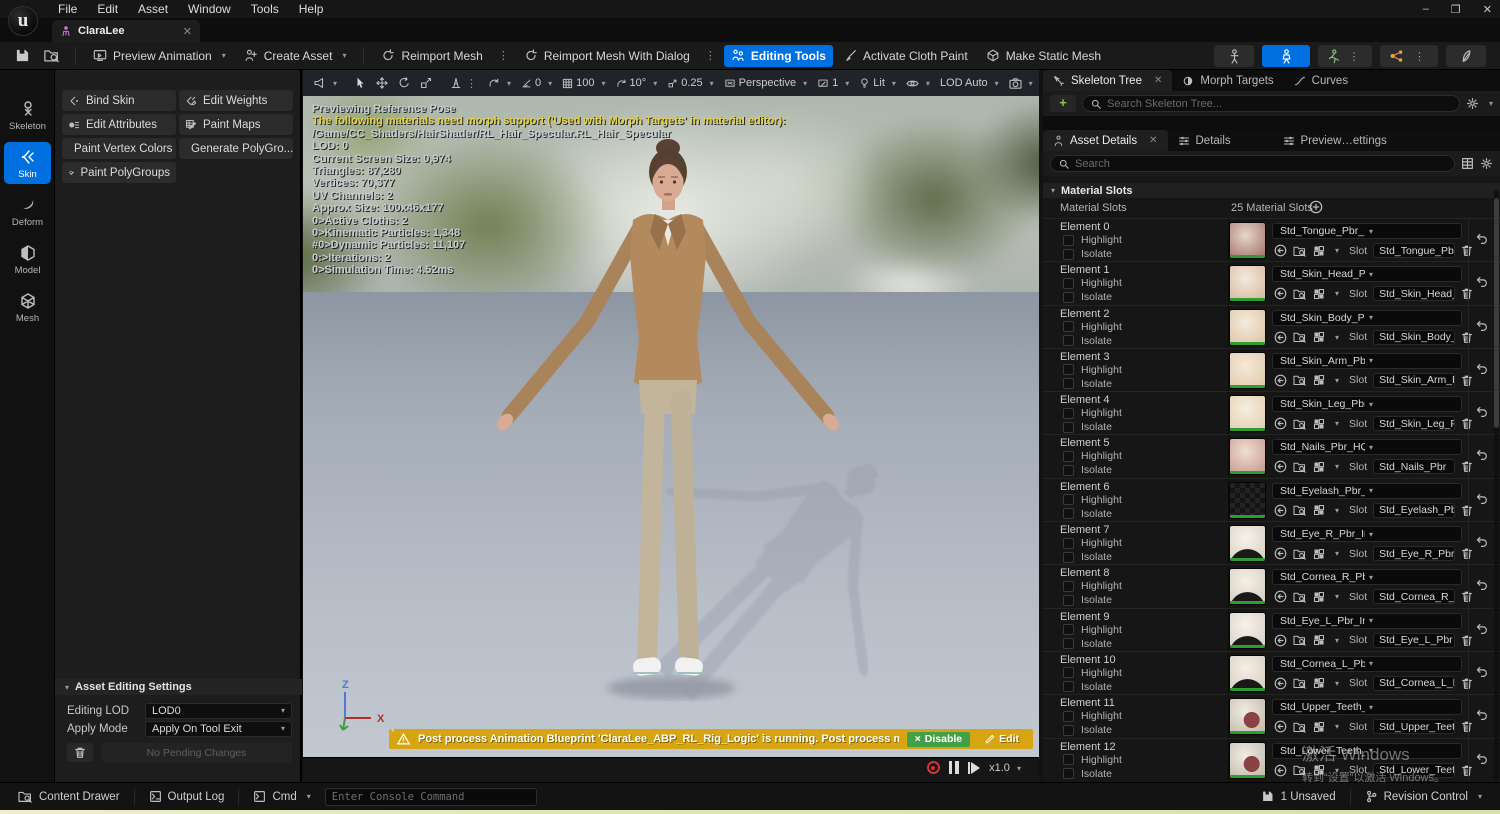  I want to click on material-slots-section-header: ▾ Material Slots, so click(1271, 190).